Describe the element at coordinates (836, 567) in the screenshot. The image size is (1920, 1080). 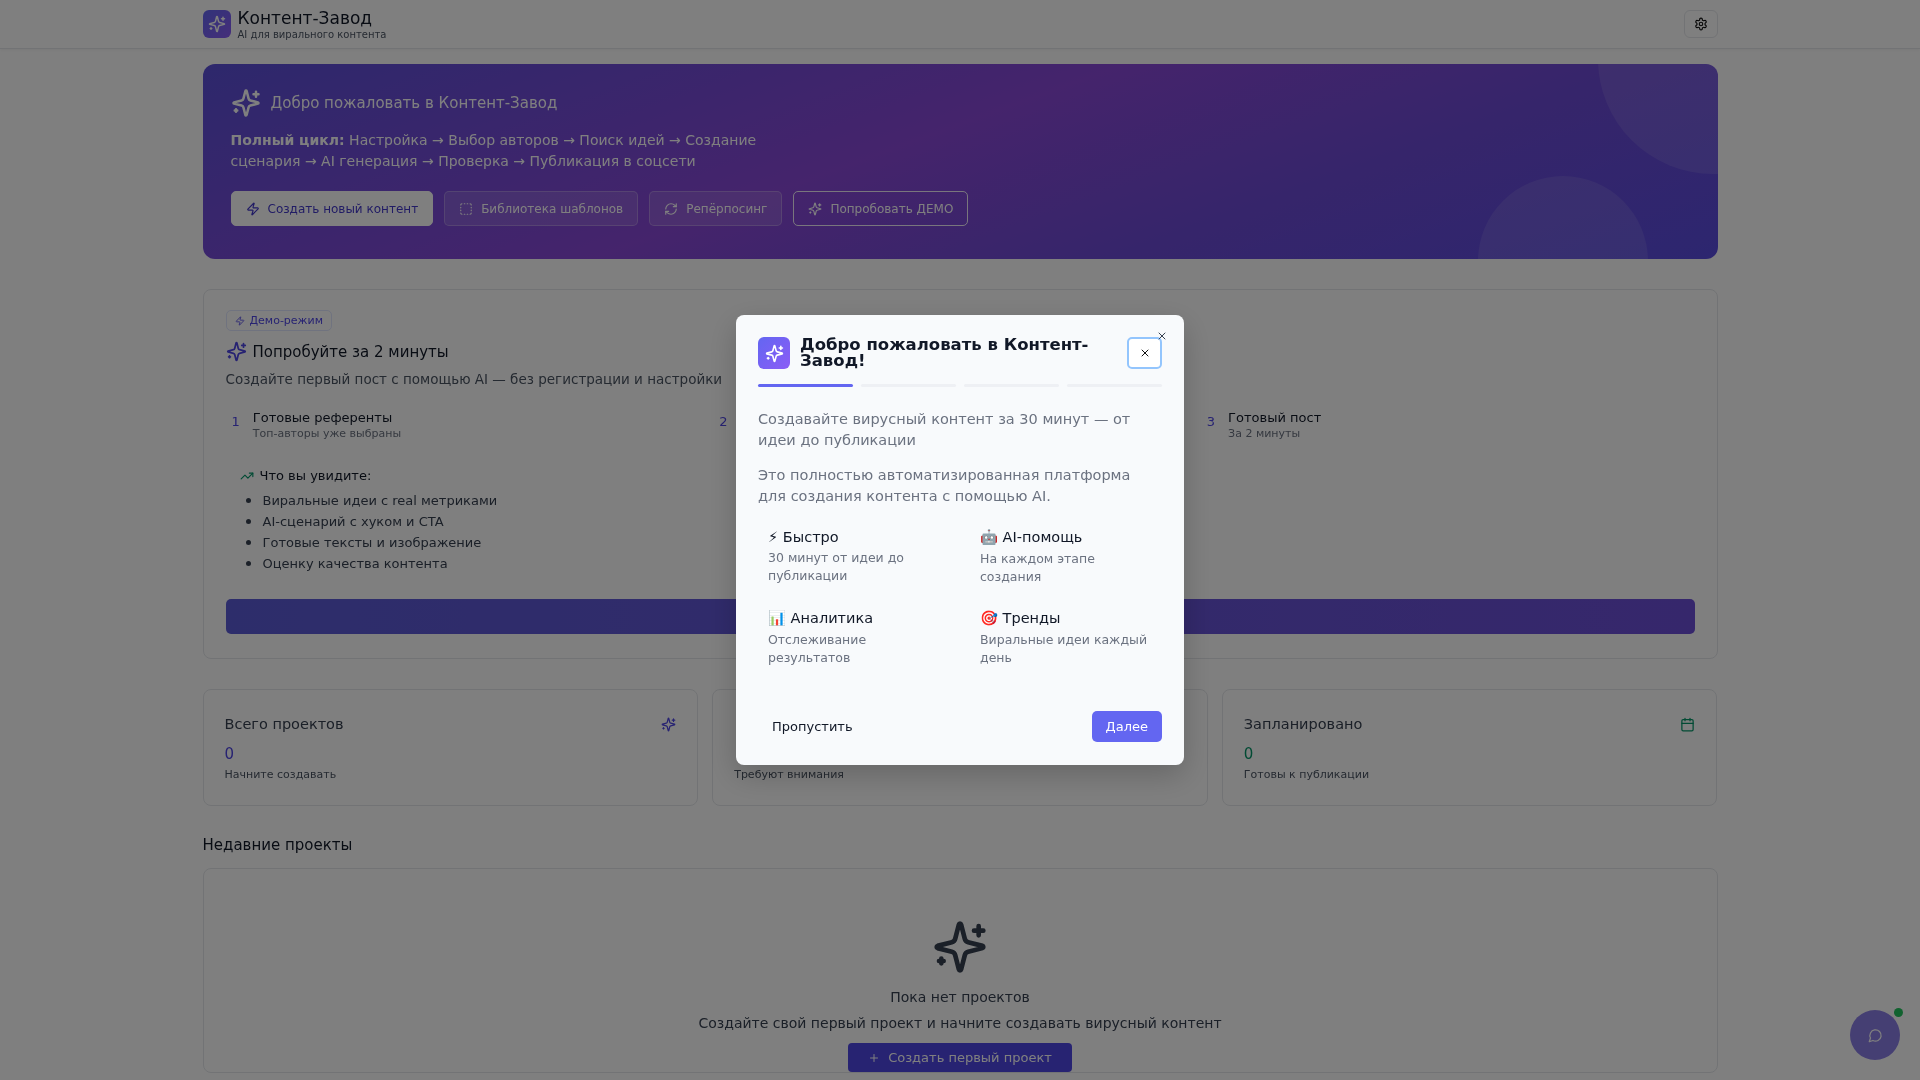
I see `feature-text: 30 минут от идеи до публикации` at that location.